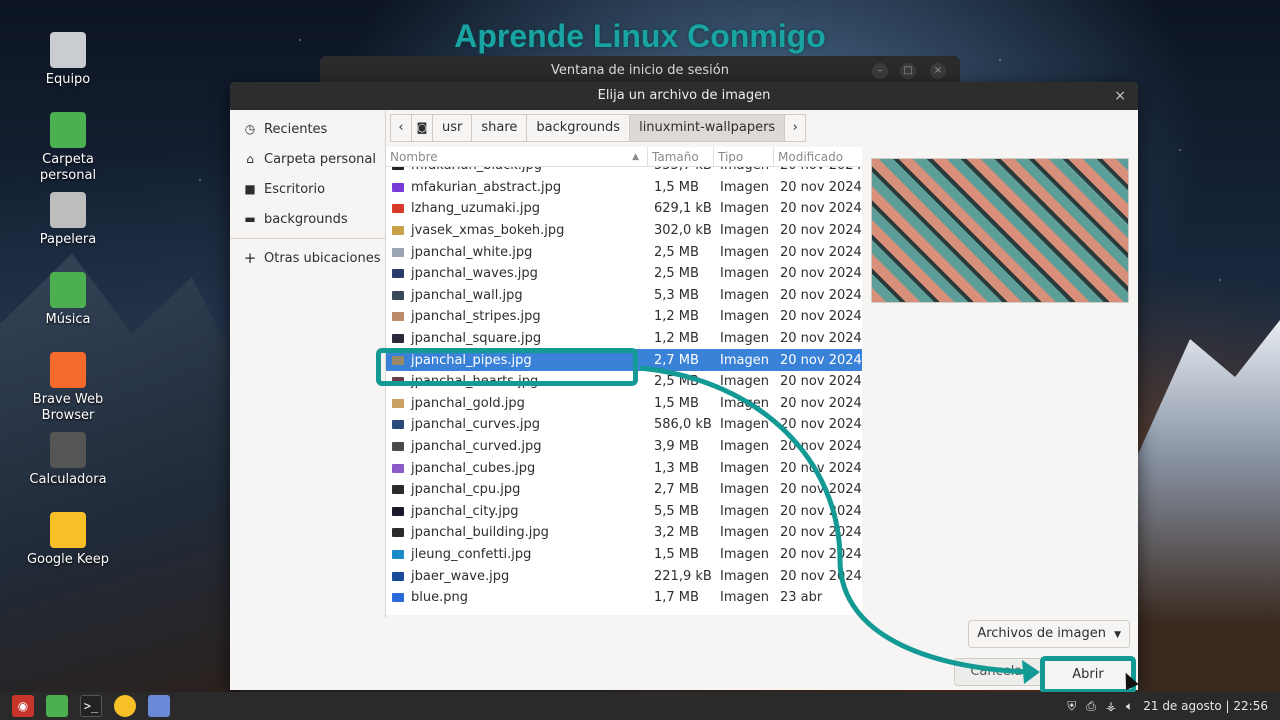  What do you see at coordinates (422, 128) in the screenshot?
I see `root-drive-icon: ◙` at bounding box center [422, 128].